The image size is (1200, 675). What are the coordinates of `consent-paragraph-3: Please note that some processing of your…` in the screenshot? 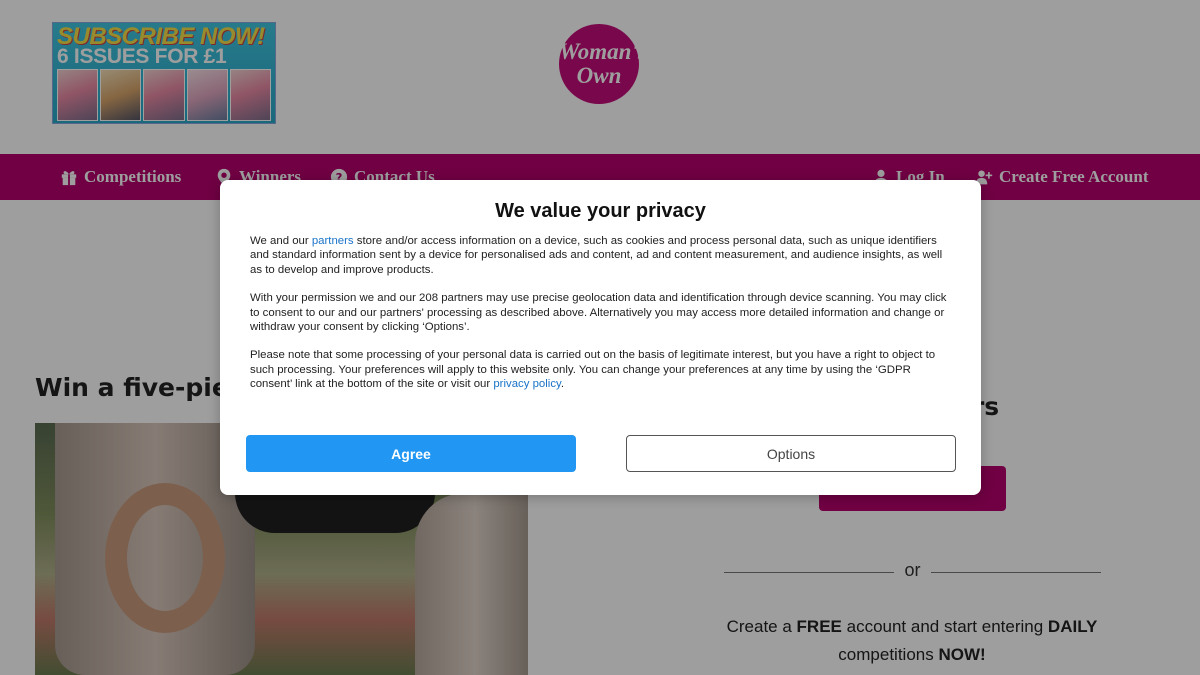 It's located at (593, 370).